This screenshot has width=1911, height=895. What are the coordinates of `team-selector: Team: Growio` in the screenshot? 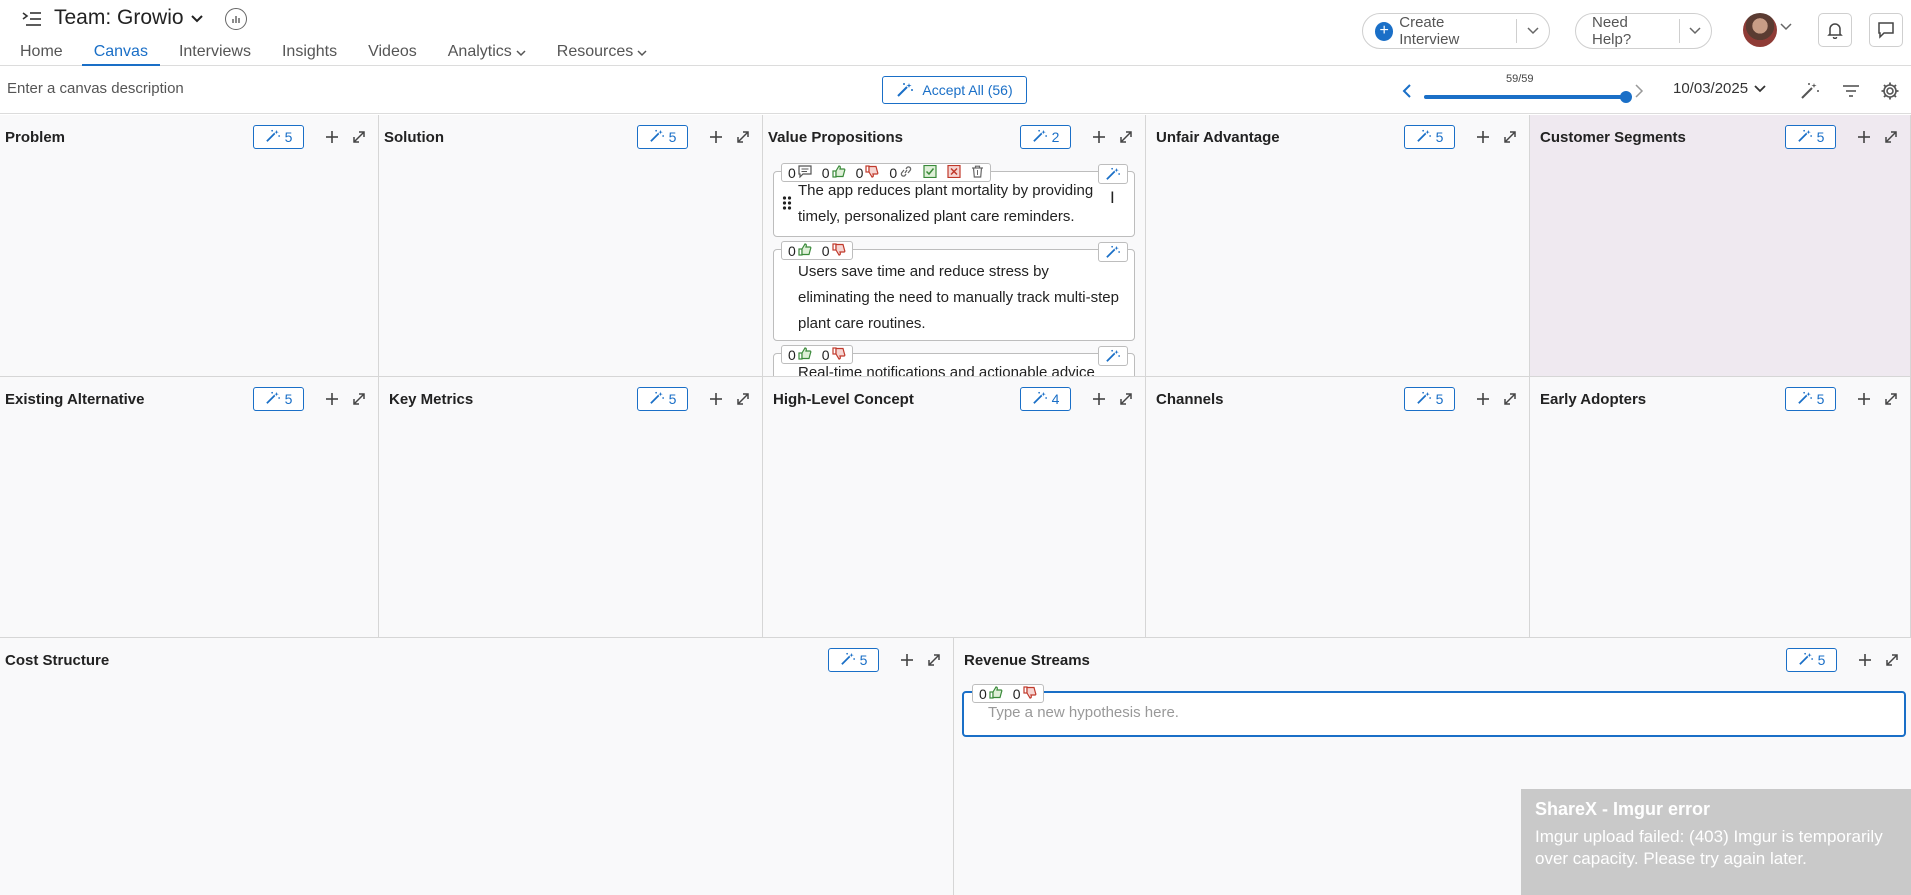 It's located at (129, 18).